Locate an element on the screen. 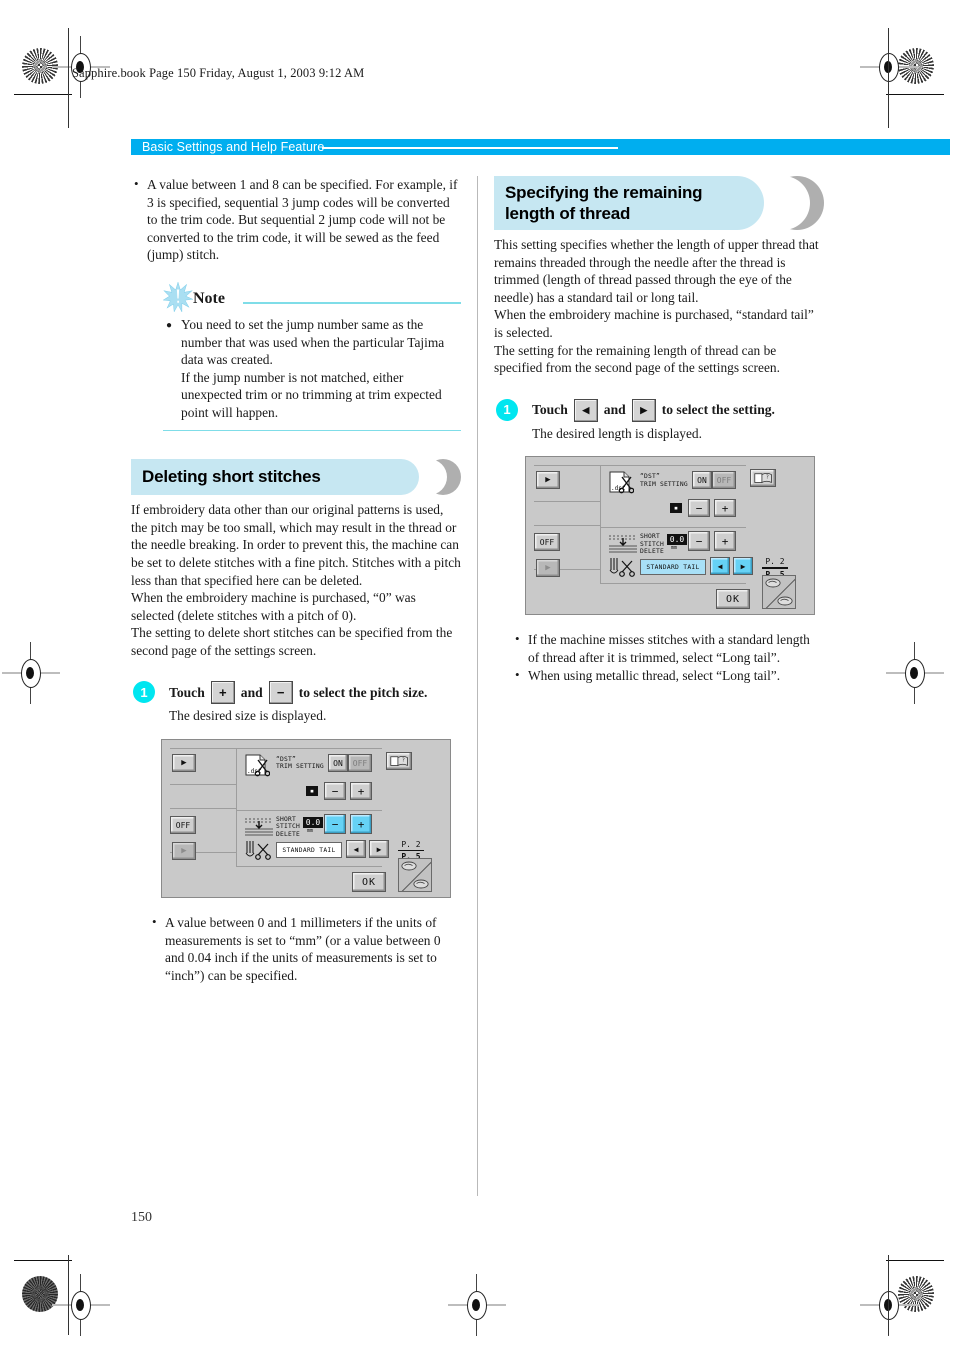 Image resolution: width=954 pixels, height=1351 pixels. running-head-rule is located at coordinates (470, 148).